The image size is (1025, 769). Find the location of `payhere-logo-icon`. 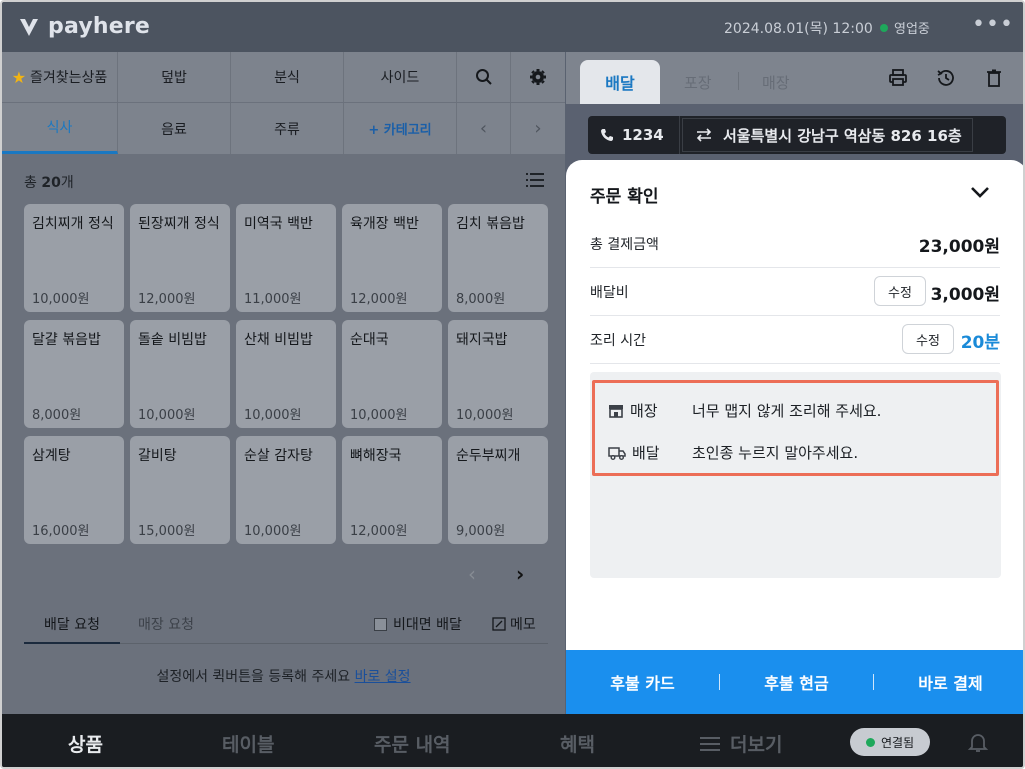

payhere-logo-icon is located at coordinates (29, 27).